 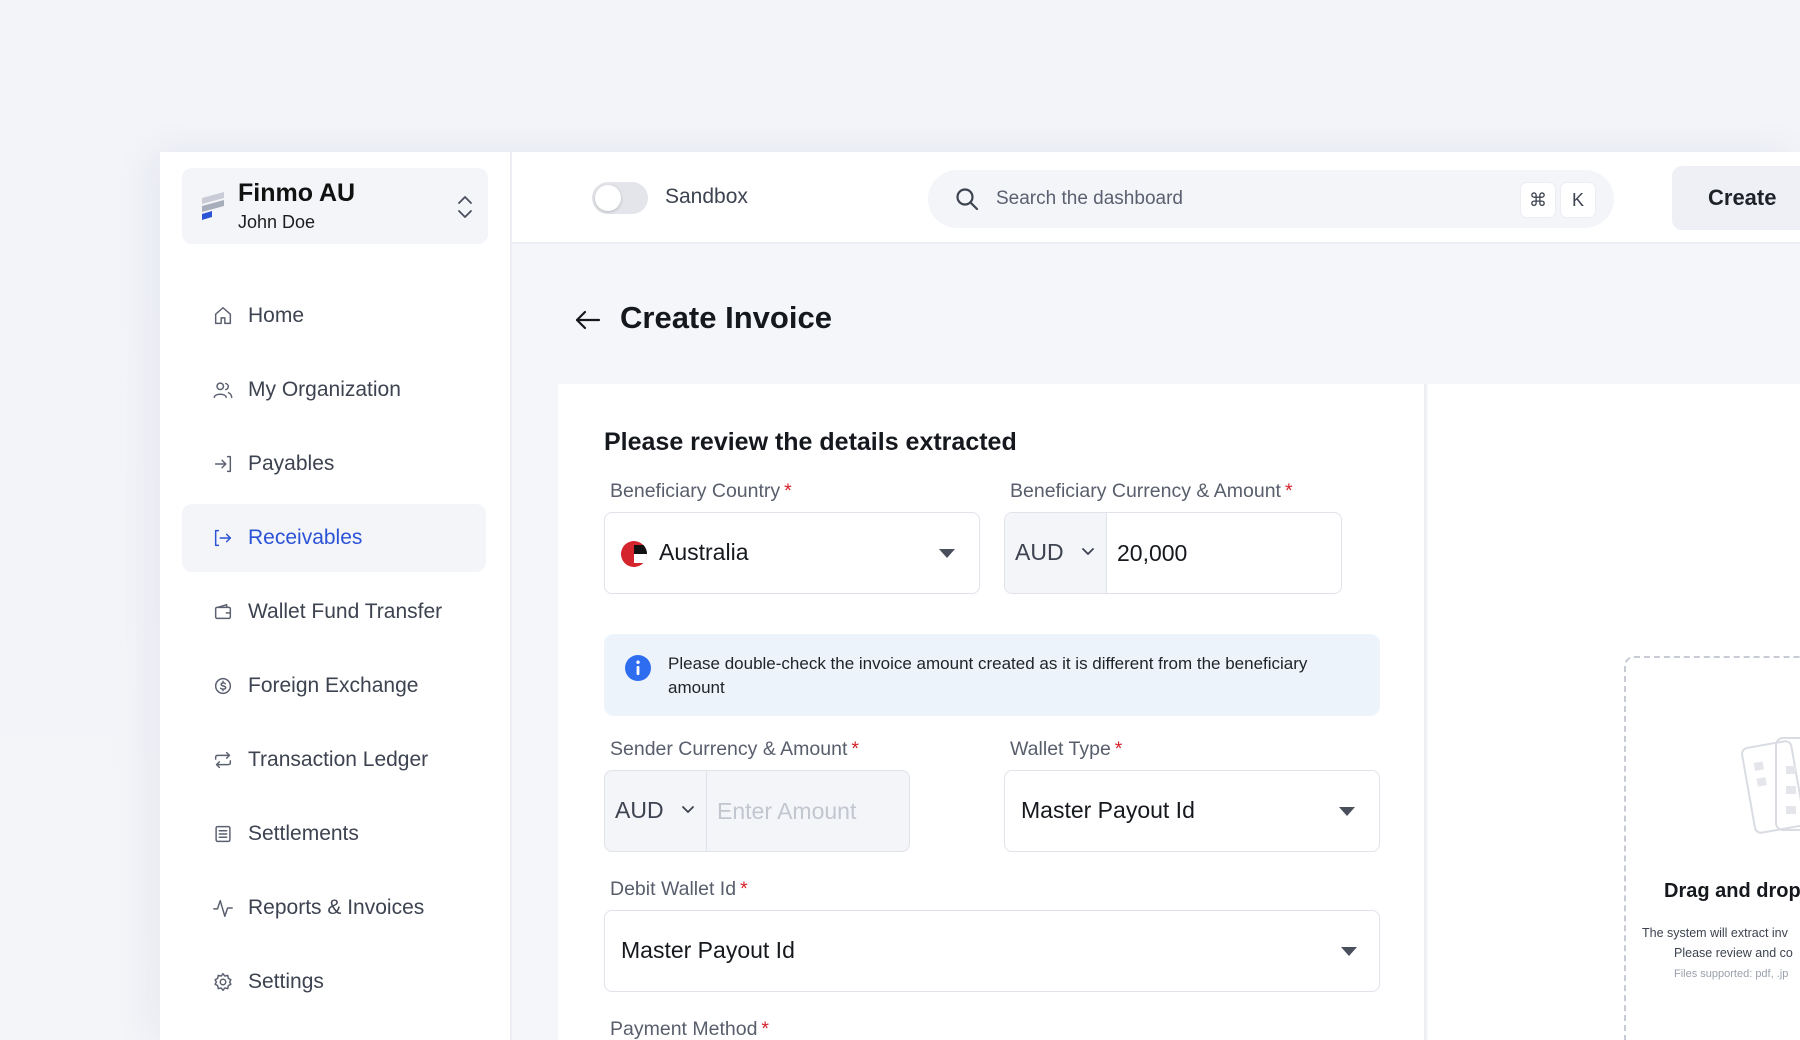 What do you see at coordinates (1151, 491) in the screenshot?
I see `beneficiary-amount-label: Beneficiary Currency & Amount *` at bounding box center [1151, 491].